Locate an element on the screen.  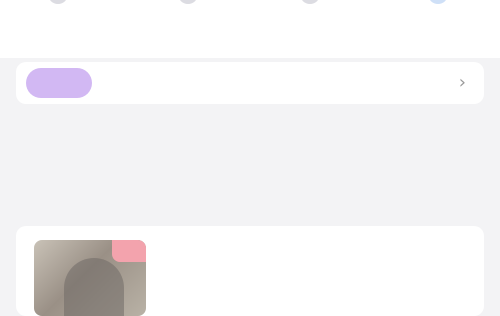
notice-tag is located at coordinates (59, 83).